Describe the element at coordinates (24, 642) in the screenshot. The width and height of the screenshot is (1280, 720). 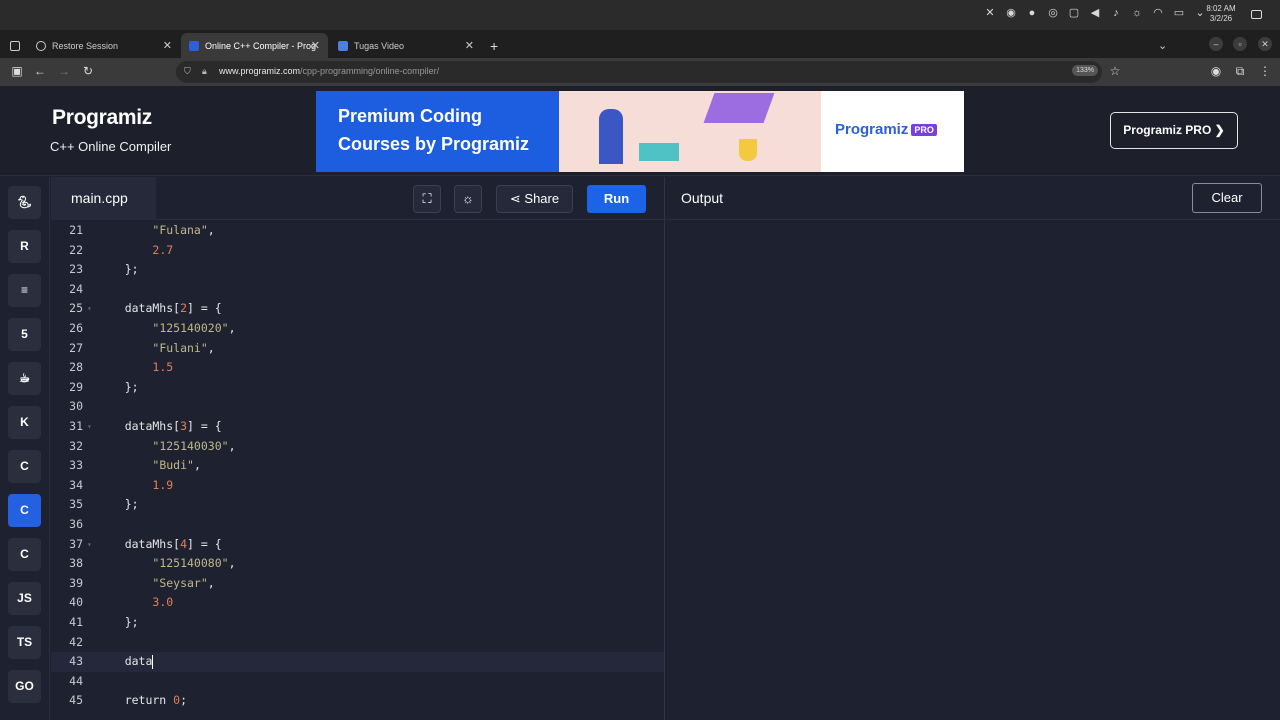
I see `typescript-icon: TS` at that location.